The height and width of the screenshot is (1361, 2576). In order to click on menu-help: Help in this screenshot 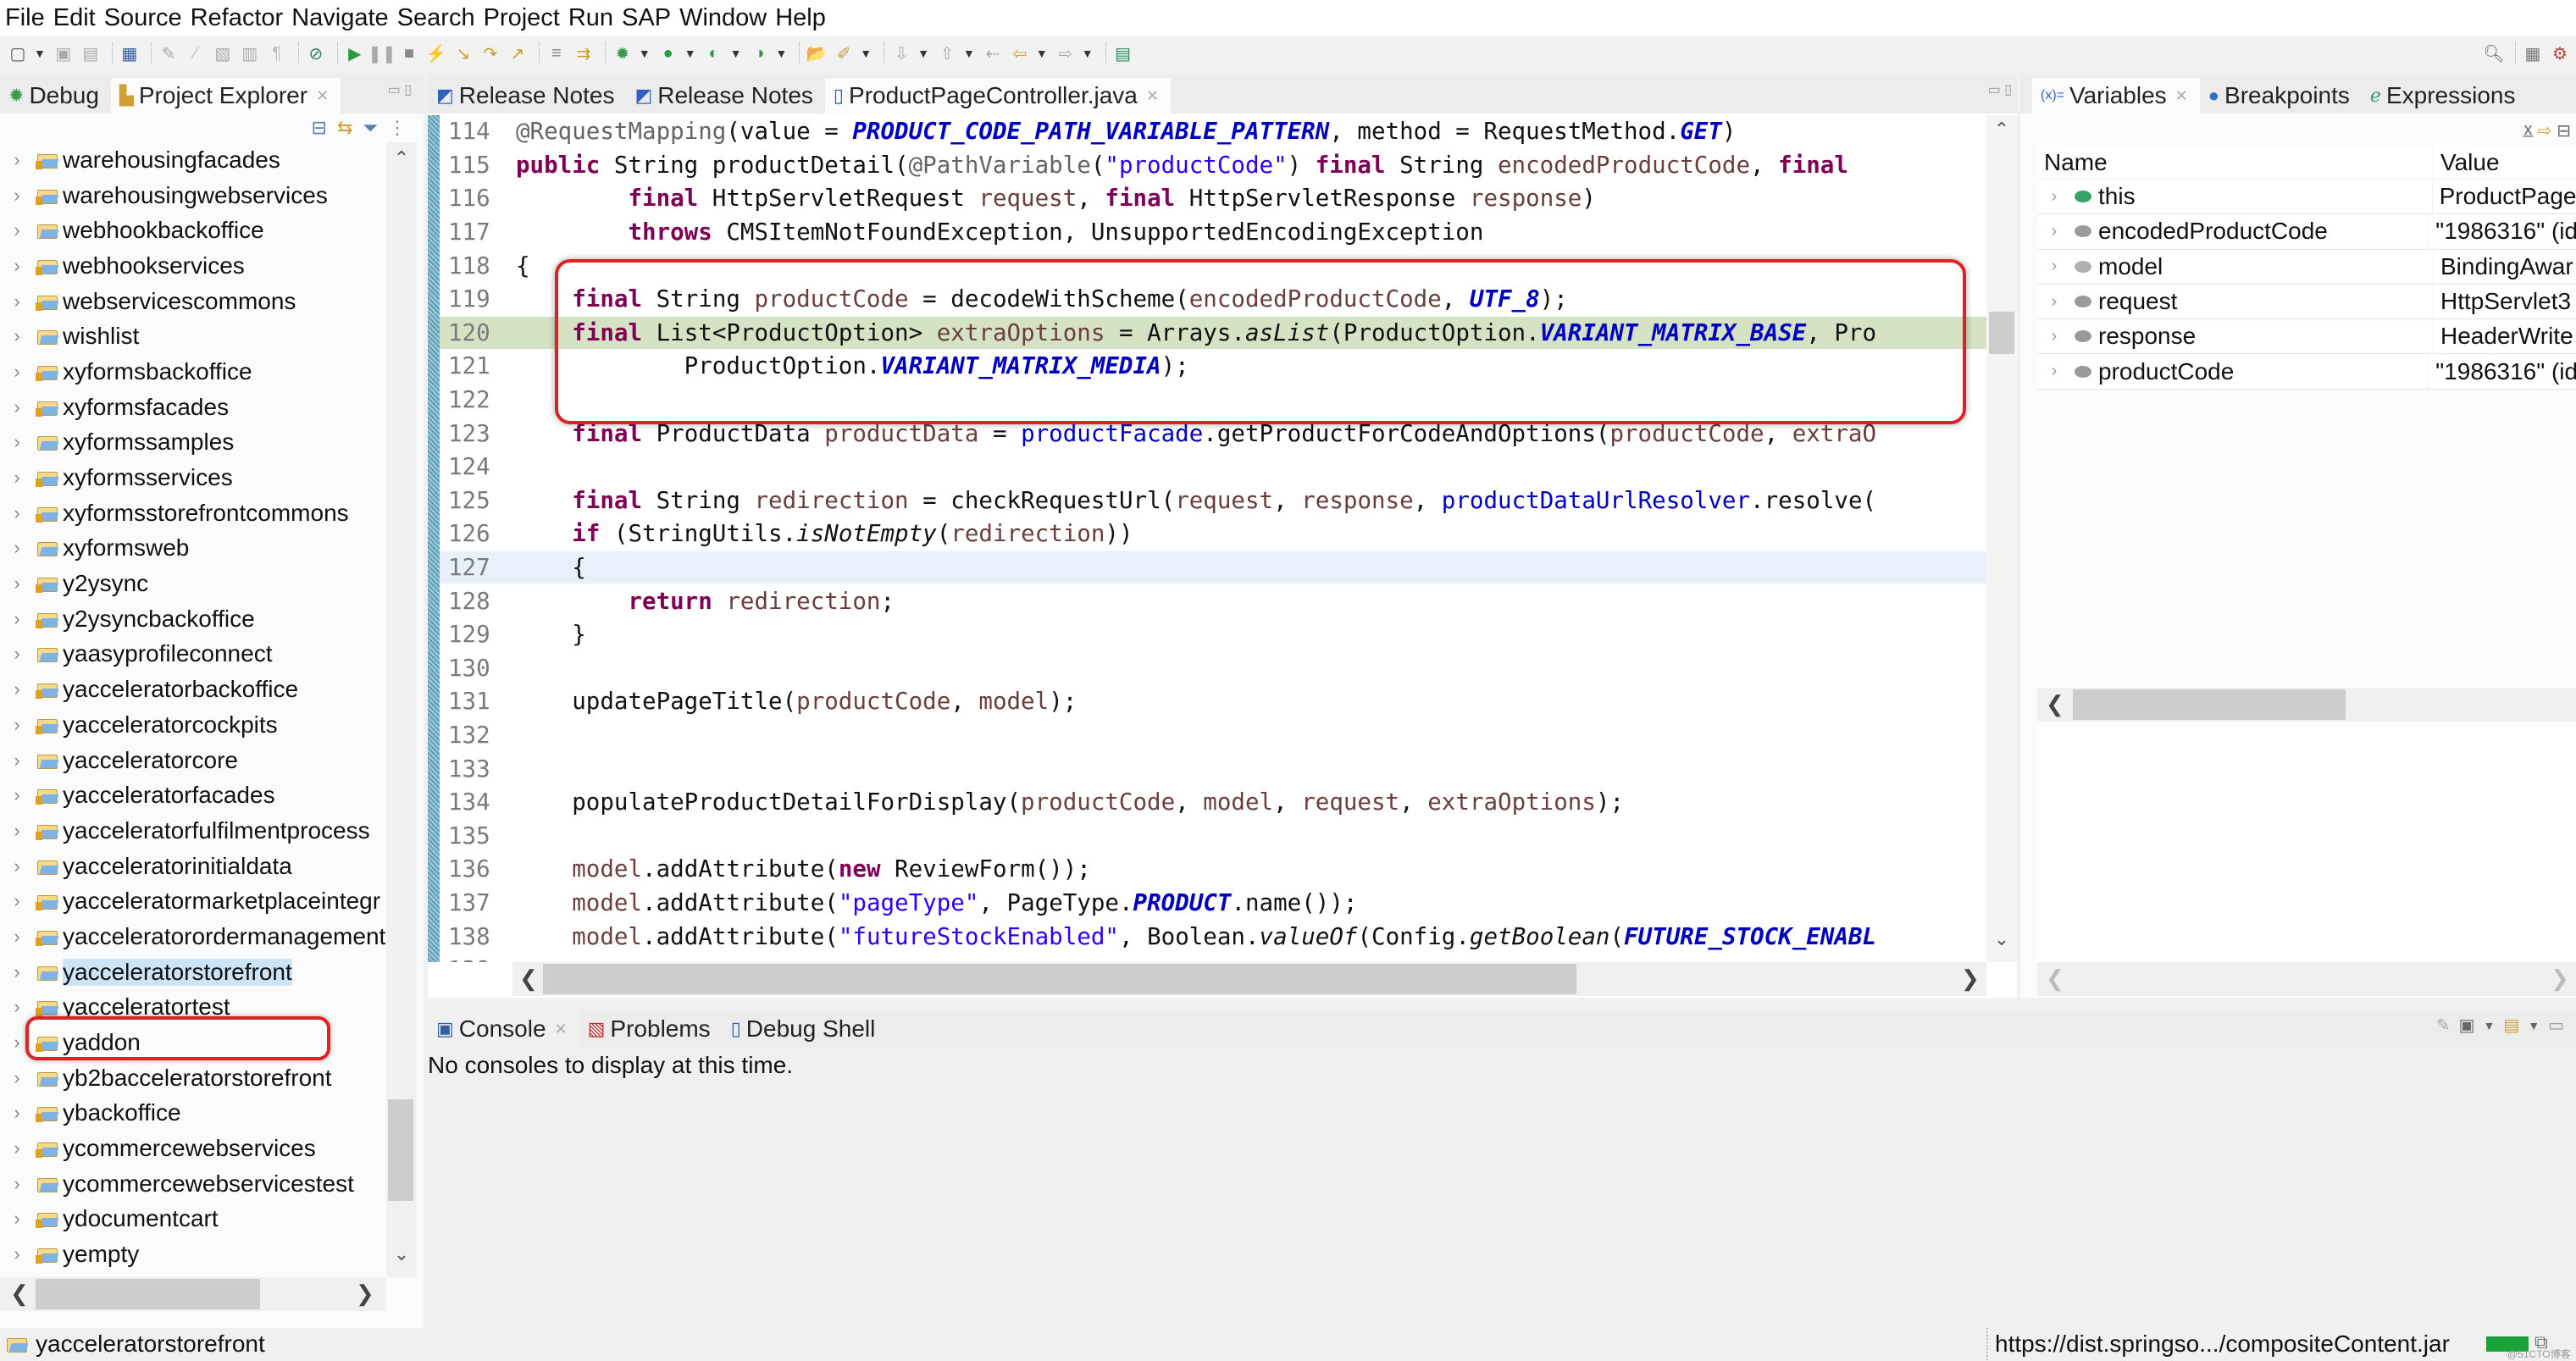, I will do `click(800, 18)`.